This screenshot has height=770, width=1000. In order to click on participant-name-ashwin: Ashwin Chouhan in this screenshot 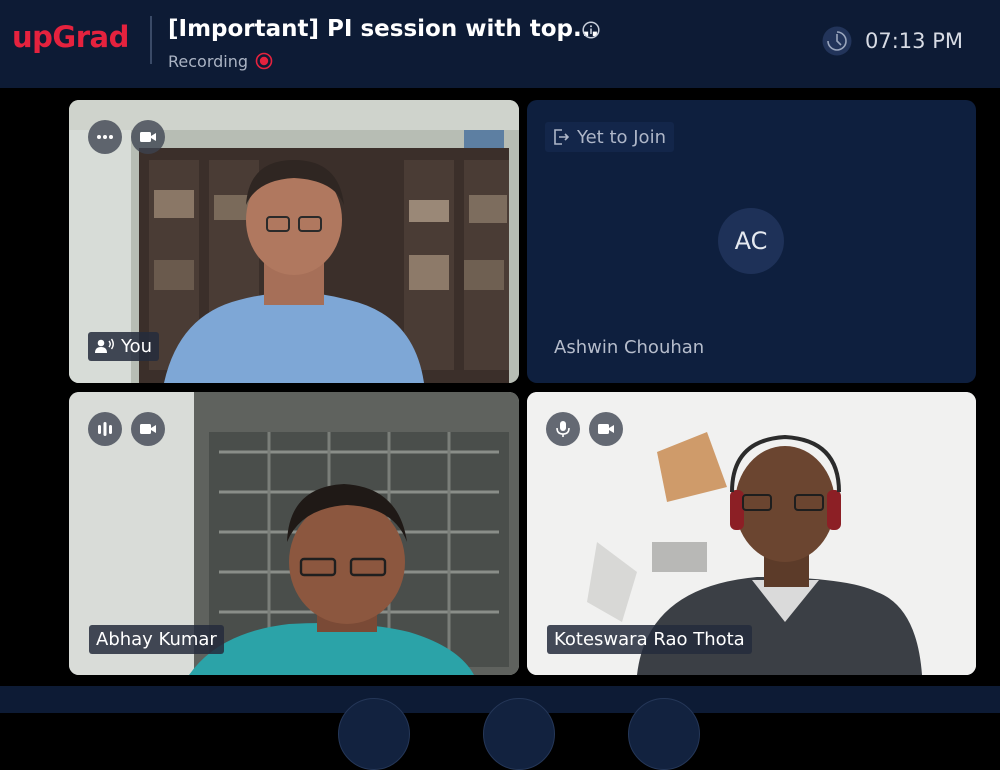, I will do `click(629, 347)`.